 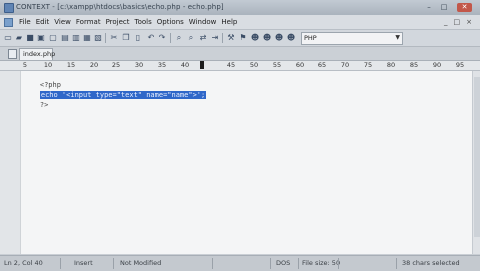 I want to click on vertical-scrollbar, so click(x=476, y=162).